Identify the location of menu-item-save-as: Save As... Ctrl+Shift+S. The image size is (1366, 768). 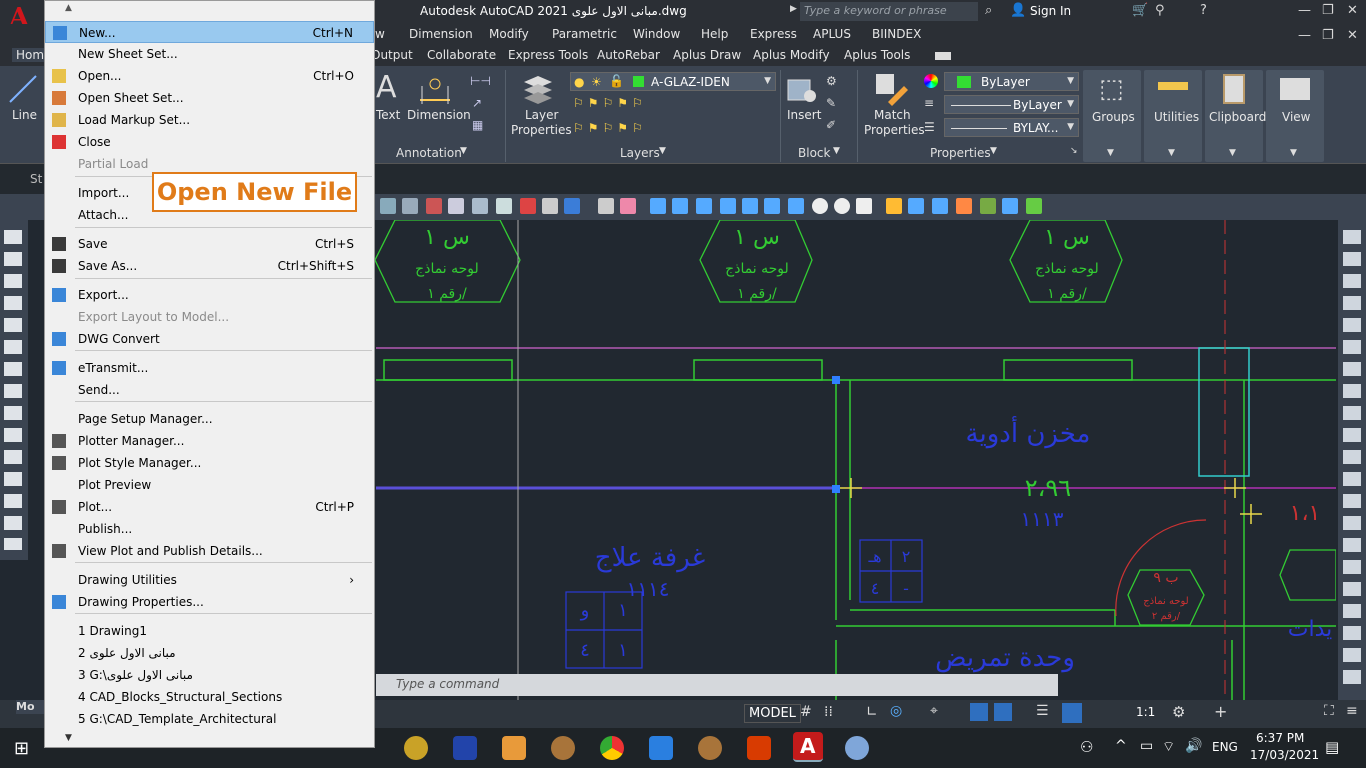
(209, 266).